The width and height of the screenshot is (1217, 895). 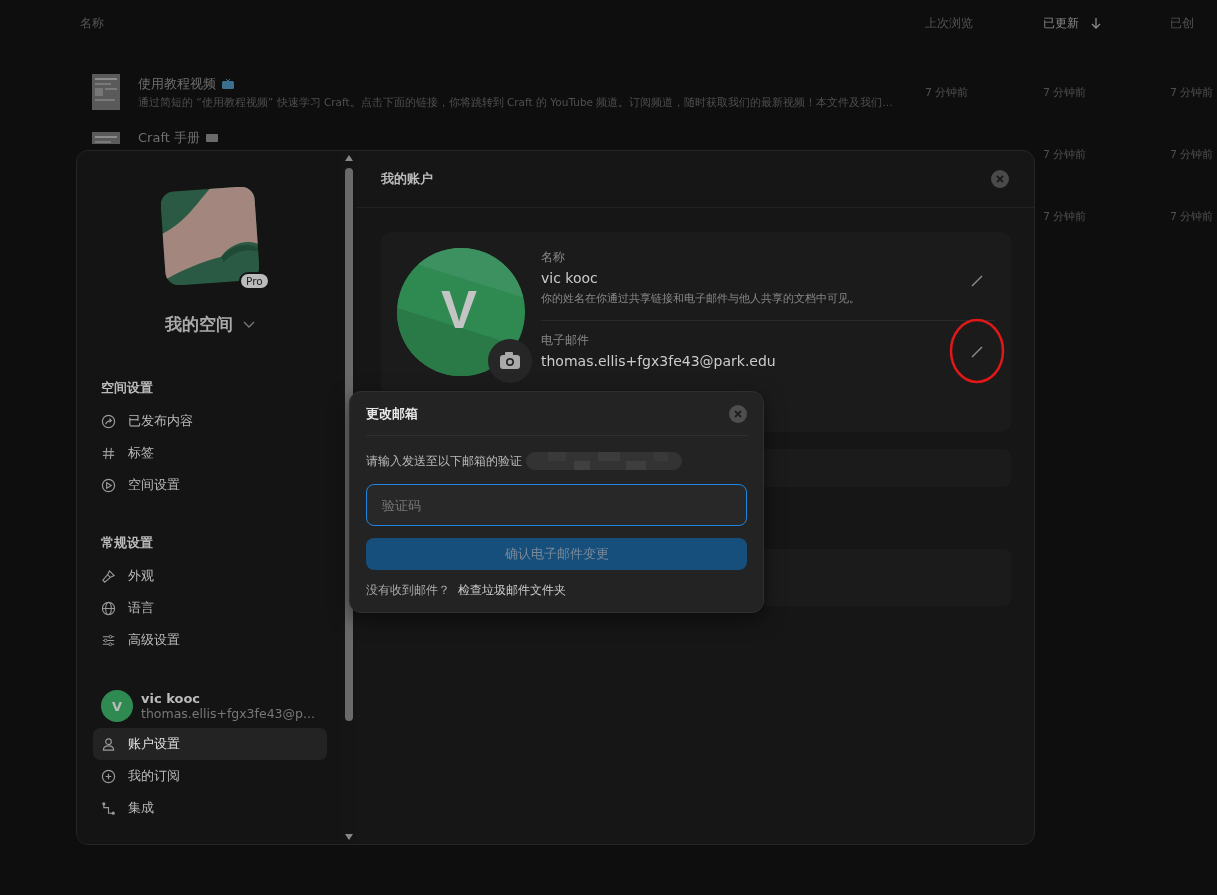 What do you see at coordinates (444, 461) in the screenshot?
I see `prompt-text: 请输入发送至以下邮箱的验证` at bounding box center [444, 461].